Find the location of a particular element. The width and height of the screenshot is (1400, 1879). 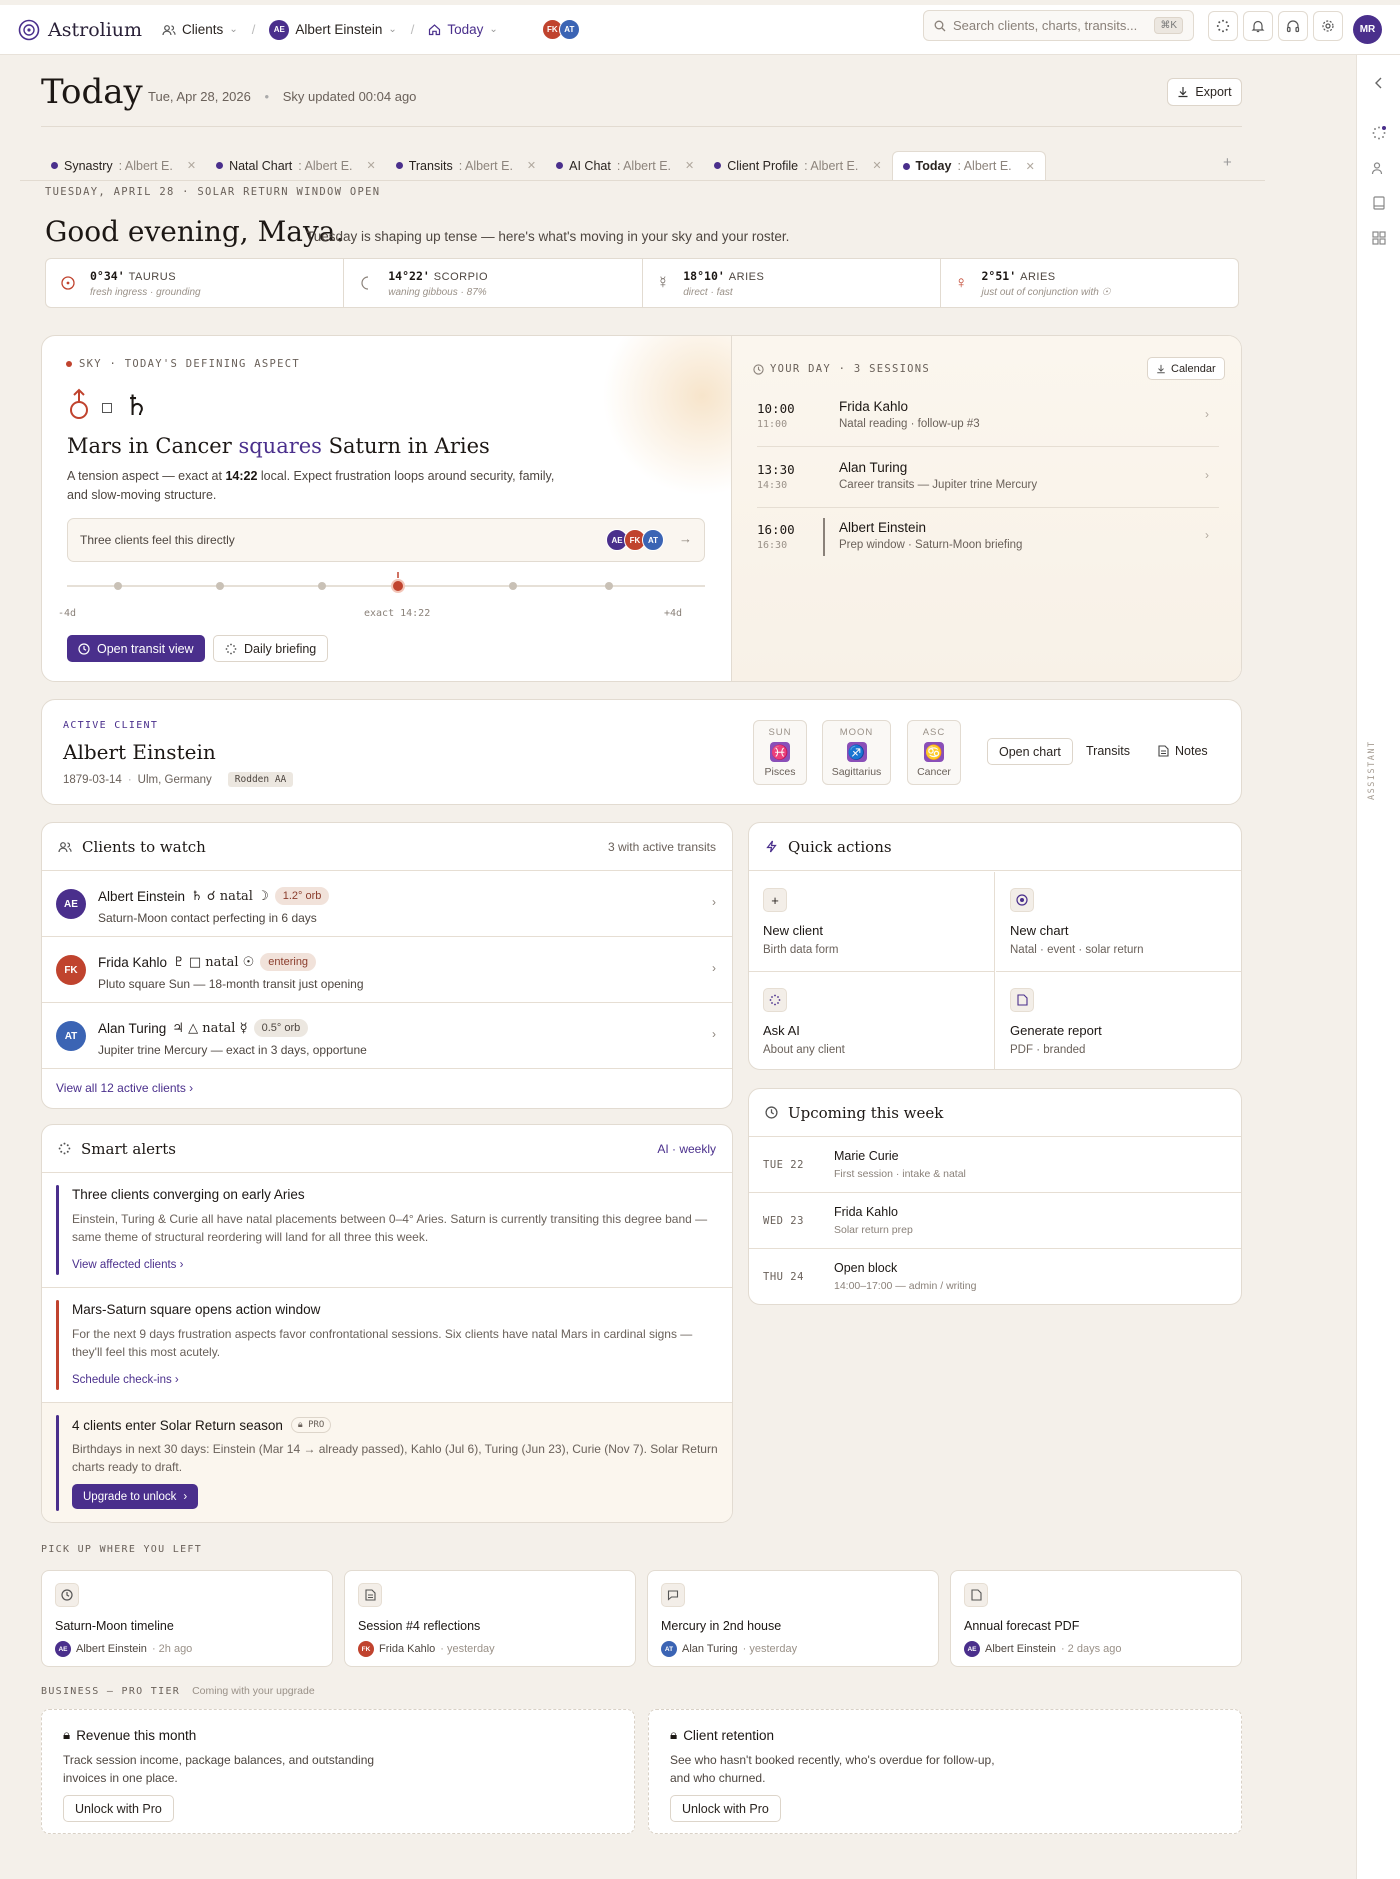

transits-button: Transits is located at coordinates (1108, 751).